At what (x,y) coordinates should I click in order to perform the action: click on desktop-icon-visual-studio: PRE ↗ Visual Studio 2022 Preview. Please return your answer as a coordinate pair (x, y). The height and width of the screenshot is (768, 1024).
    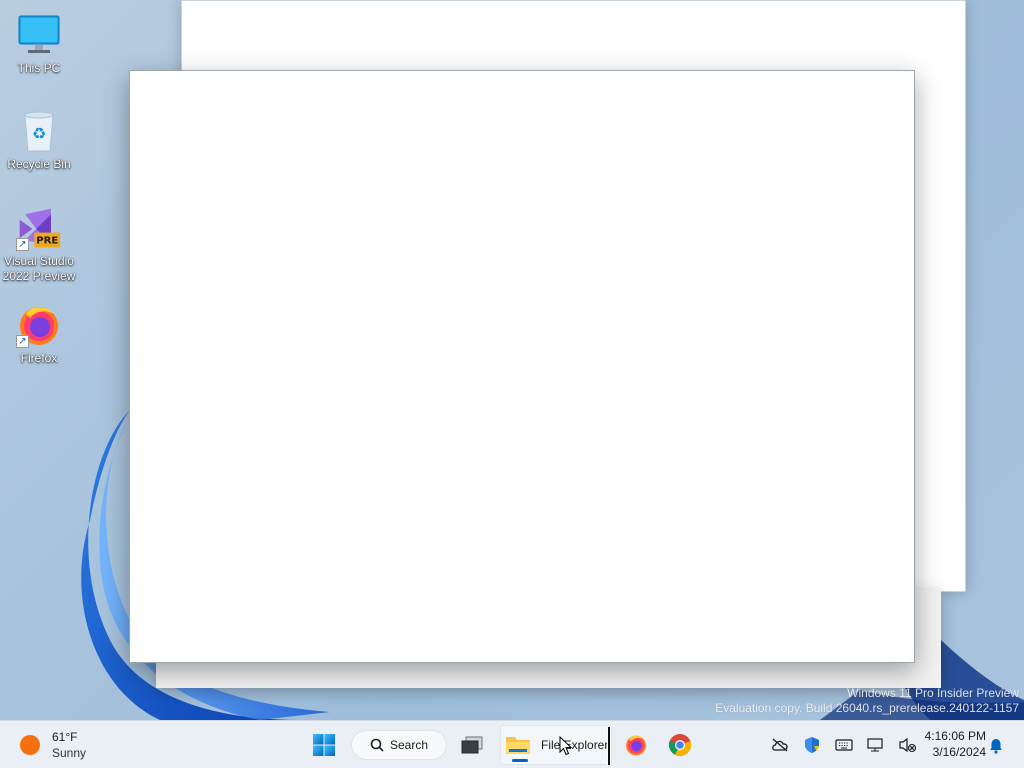
    Looking at the image, I should click on (39, 244).